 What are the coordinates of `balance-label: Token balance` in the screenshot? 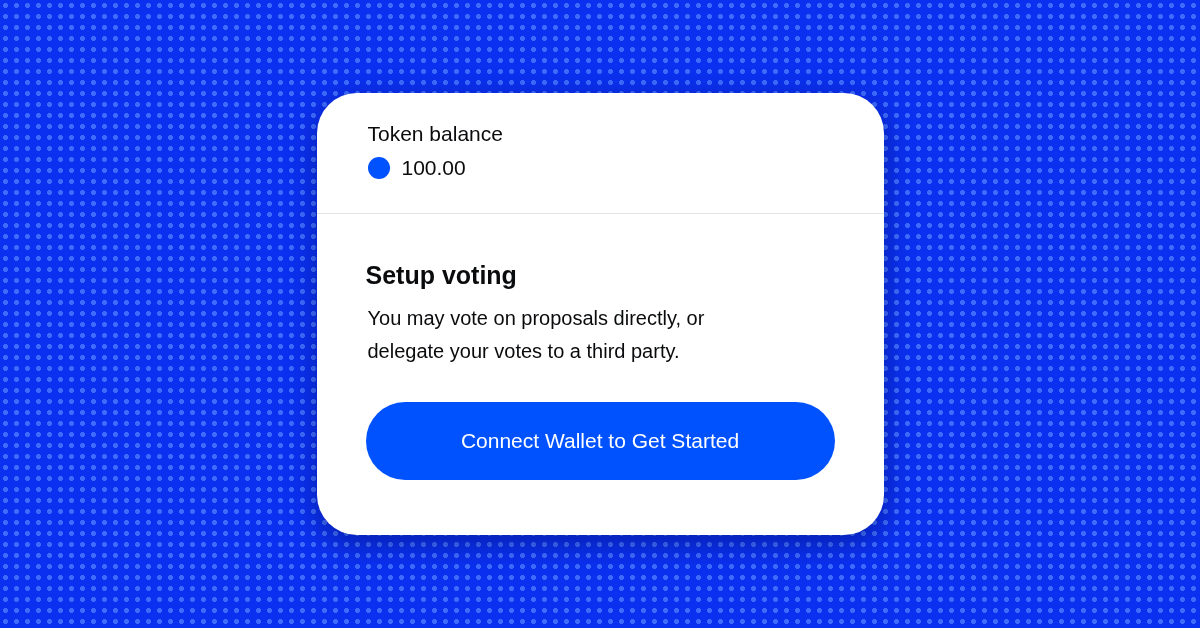 It's located at (435, 134).